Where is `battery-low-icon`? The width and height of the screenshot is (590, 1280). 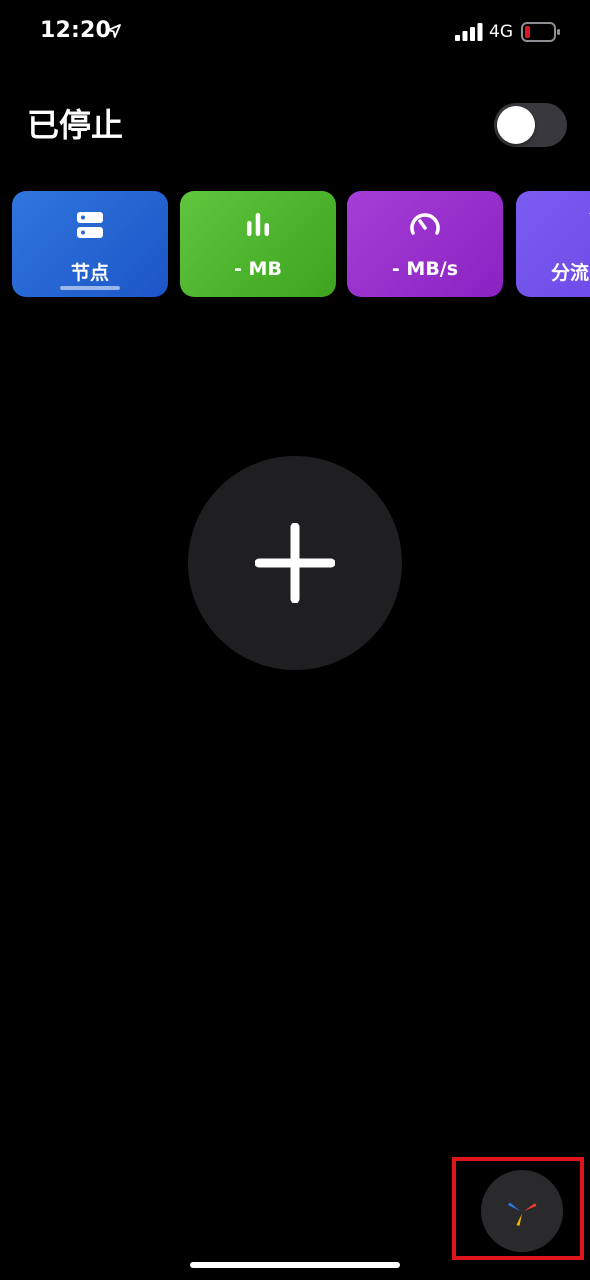 battery-low-icon is located at coordinates (540, 32).